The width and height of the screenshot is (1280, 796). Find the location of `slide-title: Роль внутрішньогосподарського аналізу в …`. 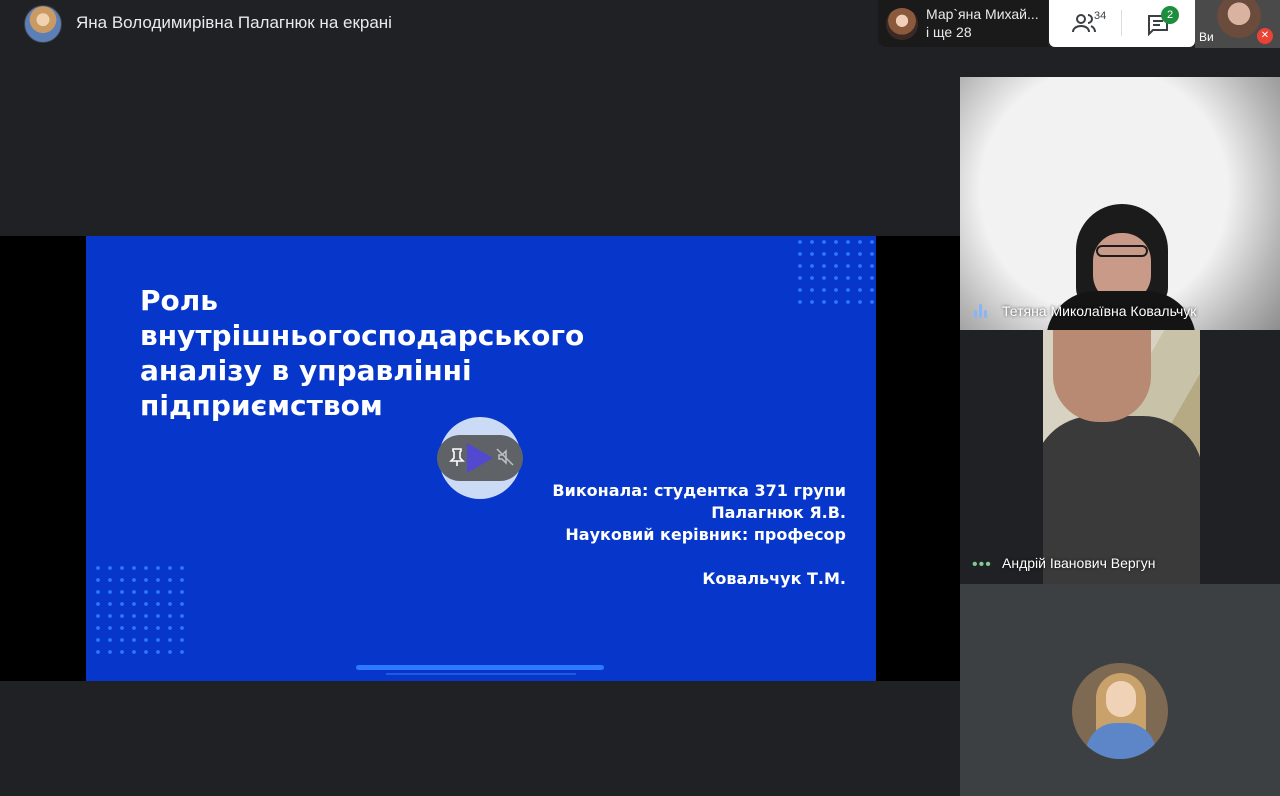

slide-title: Роль внутрішньогосподарського аналізу в … is located at coordinates (420, 353).